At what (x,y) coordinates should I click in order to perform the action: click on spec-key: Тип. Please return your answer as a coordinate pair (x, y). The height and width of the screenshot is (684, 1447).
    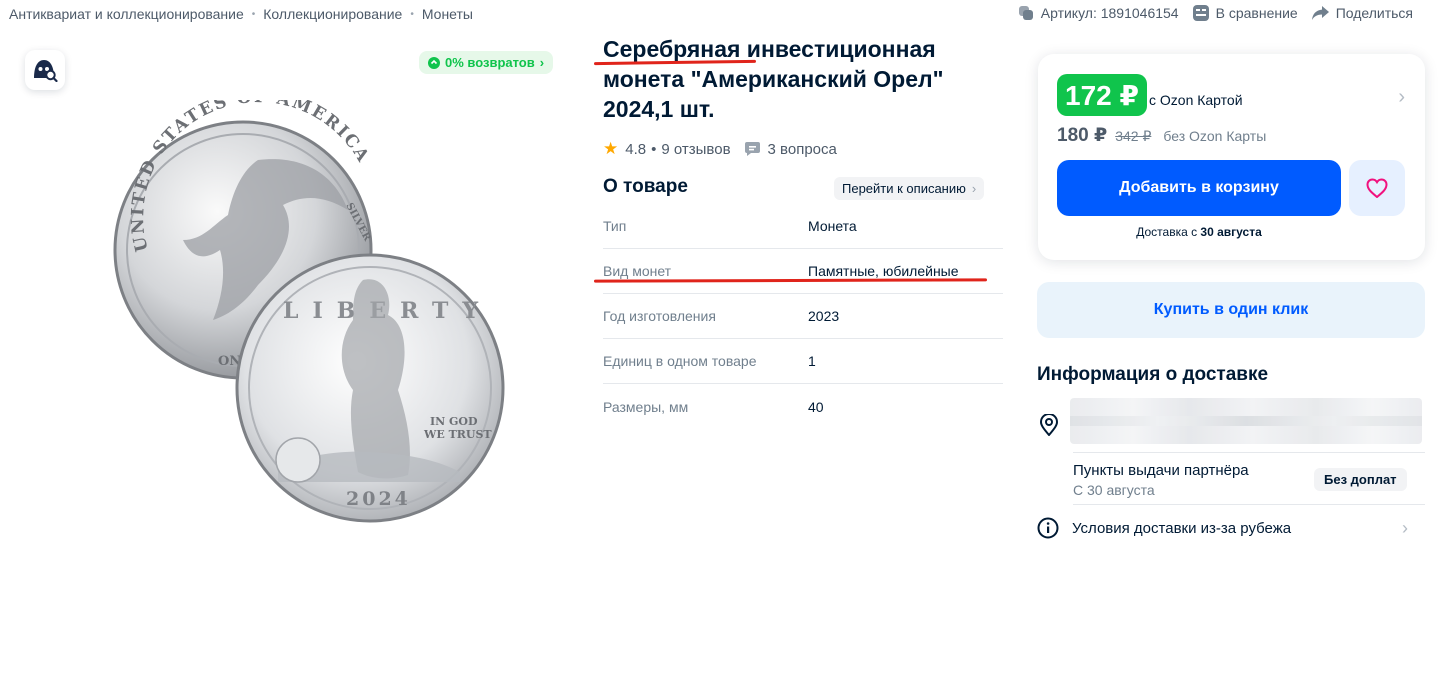
    Looking at the image, I should click on (615, 226).